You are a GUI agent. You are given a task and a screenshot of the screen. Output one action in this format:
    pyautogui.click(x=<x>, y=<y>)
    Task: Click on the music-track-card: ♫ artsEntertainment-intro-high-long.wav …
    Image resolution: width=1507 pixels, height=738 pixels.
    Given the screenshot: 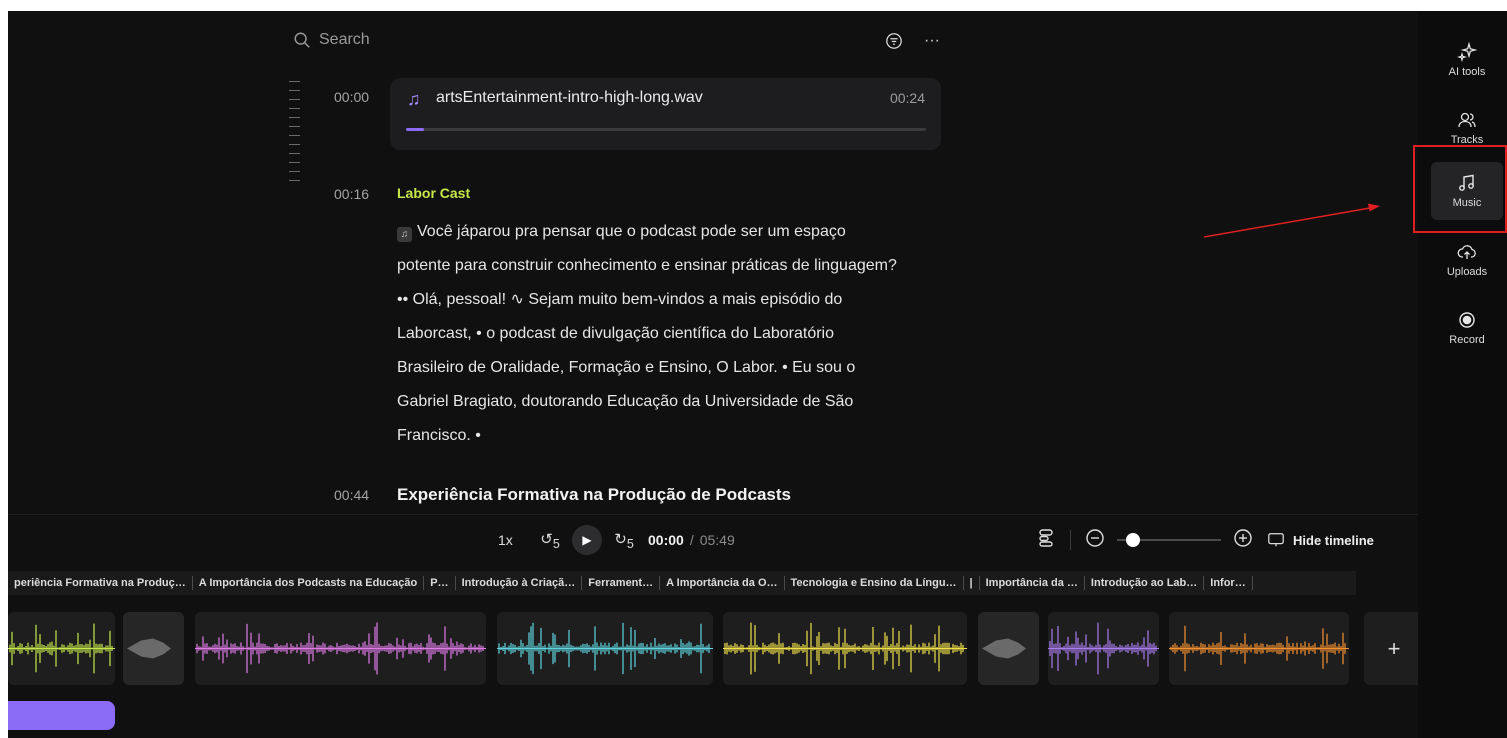 What is the action you would take?
    pyautogui.click(x=665, y=114)
    